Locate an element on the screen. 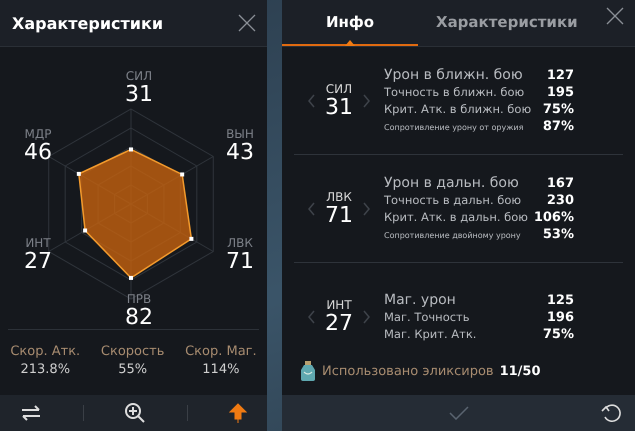 This screenshot has width=635, height=431. speed-value: 114% is located at coordinates (221, 369).